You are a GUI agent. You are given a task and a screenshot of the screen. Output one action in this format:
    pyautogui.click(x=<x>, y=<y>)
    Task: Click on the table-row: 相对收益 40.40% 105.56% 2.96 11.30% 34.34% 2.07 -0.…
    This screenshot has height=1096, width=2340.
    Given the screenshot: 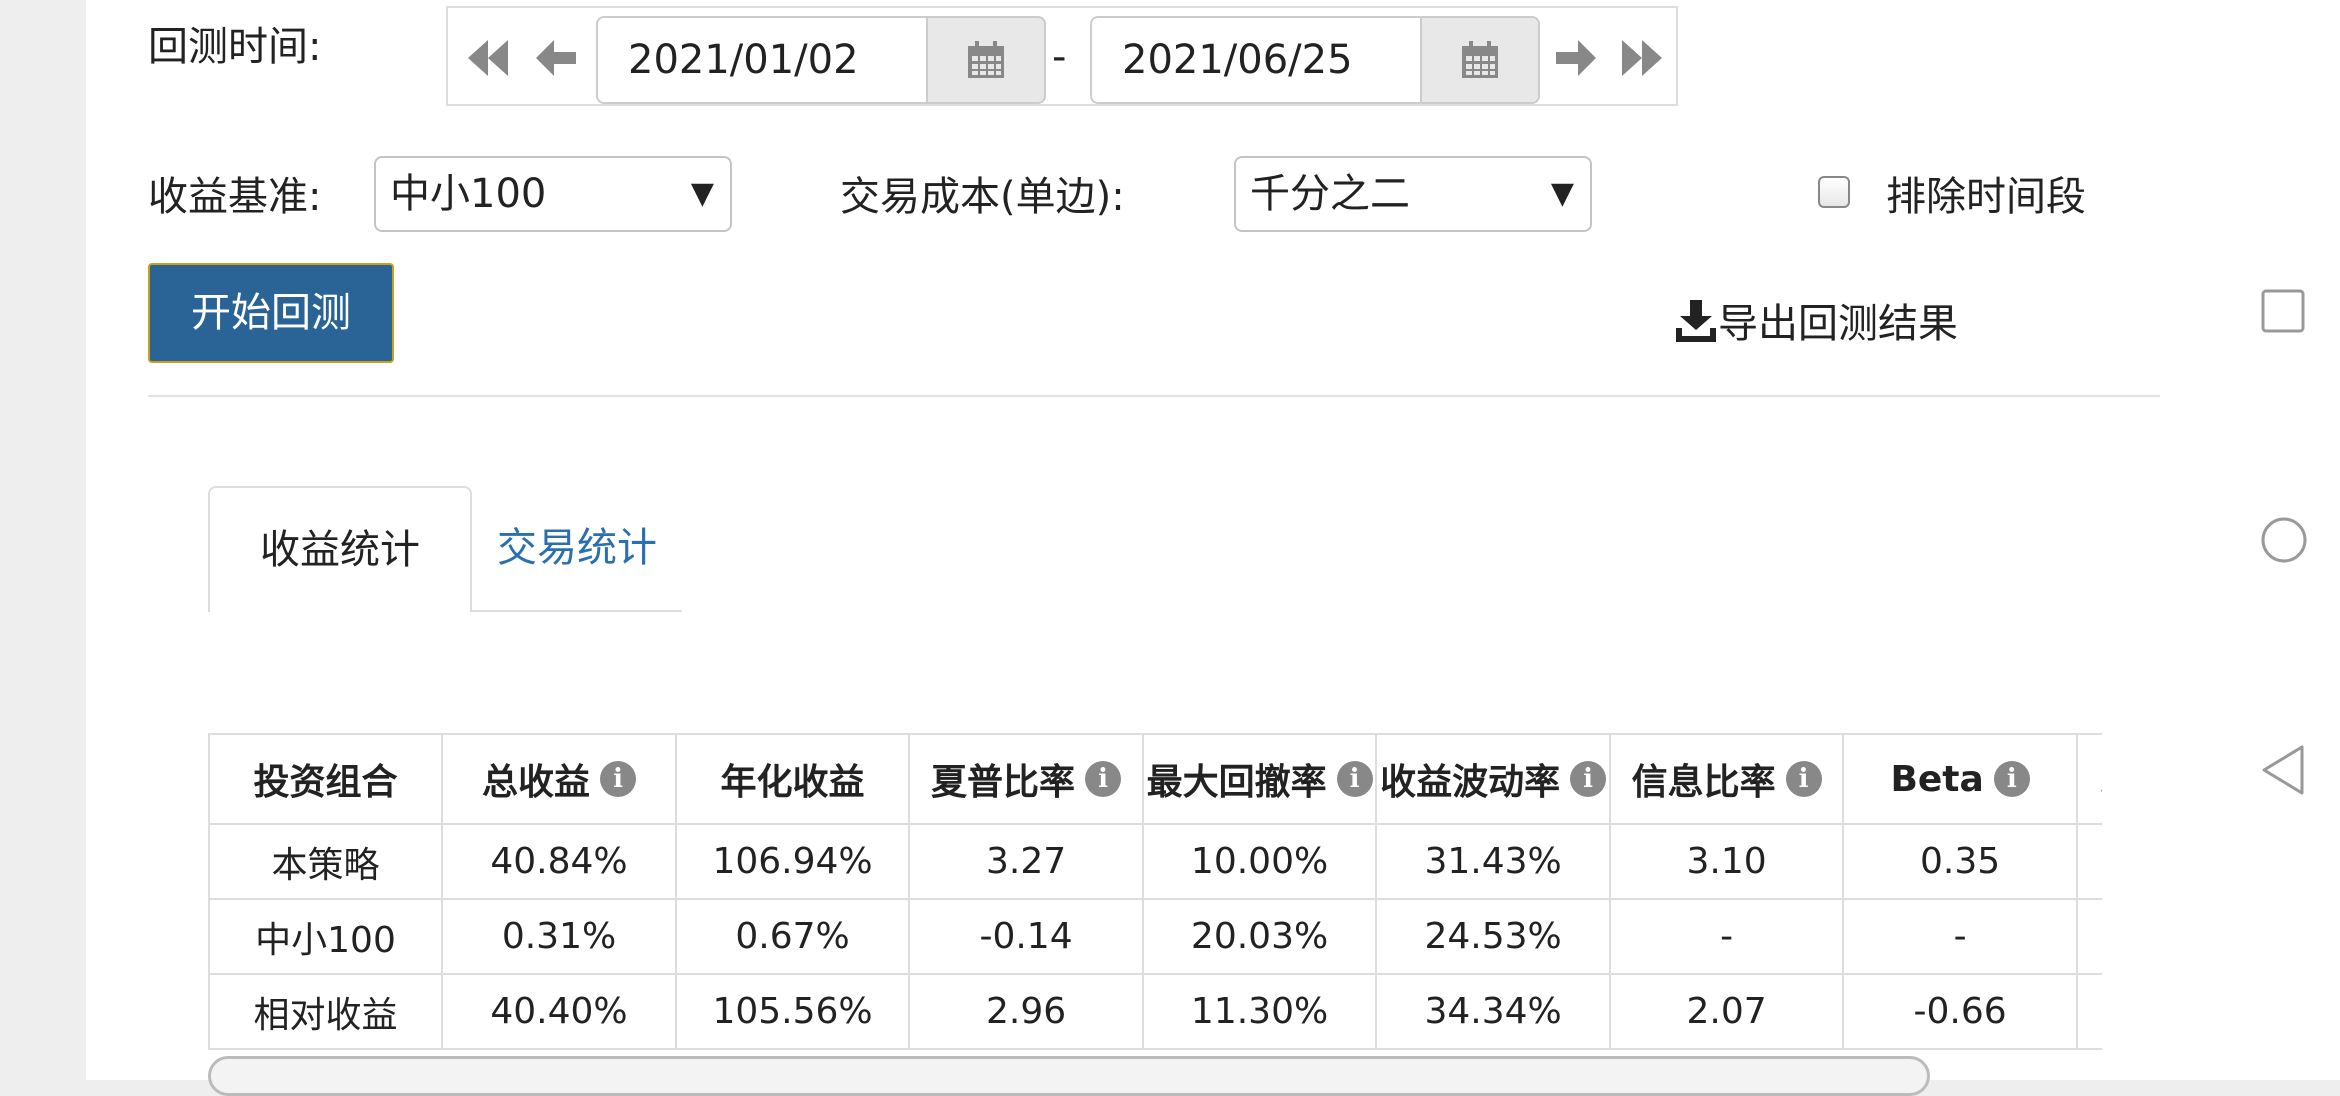 What is the action you would take?
    pyautogui.click(x=1155, y=1011)
    